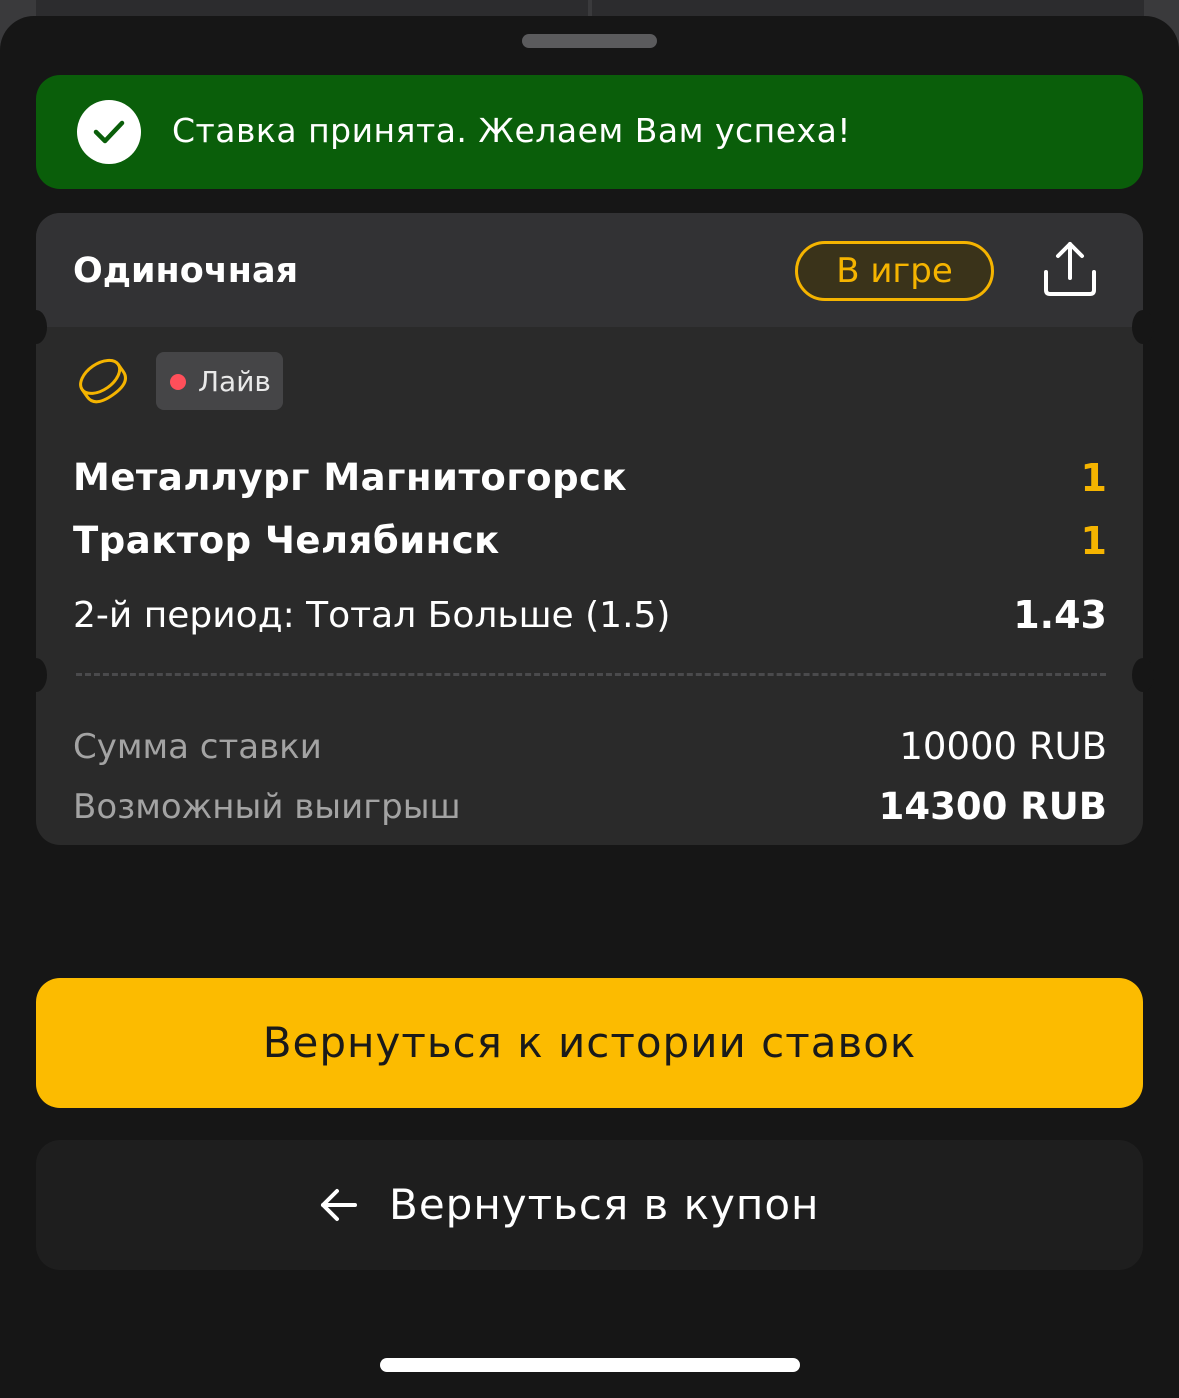 This screenshot has width=1179, height=1398. Describe the element at coordinates (1093, 541) in the screenshot. I see `team-away-score: 1` at that location.